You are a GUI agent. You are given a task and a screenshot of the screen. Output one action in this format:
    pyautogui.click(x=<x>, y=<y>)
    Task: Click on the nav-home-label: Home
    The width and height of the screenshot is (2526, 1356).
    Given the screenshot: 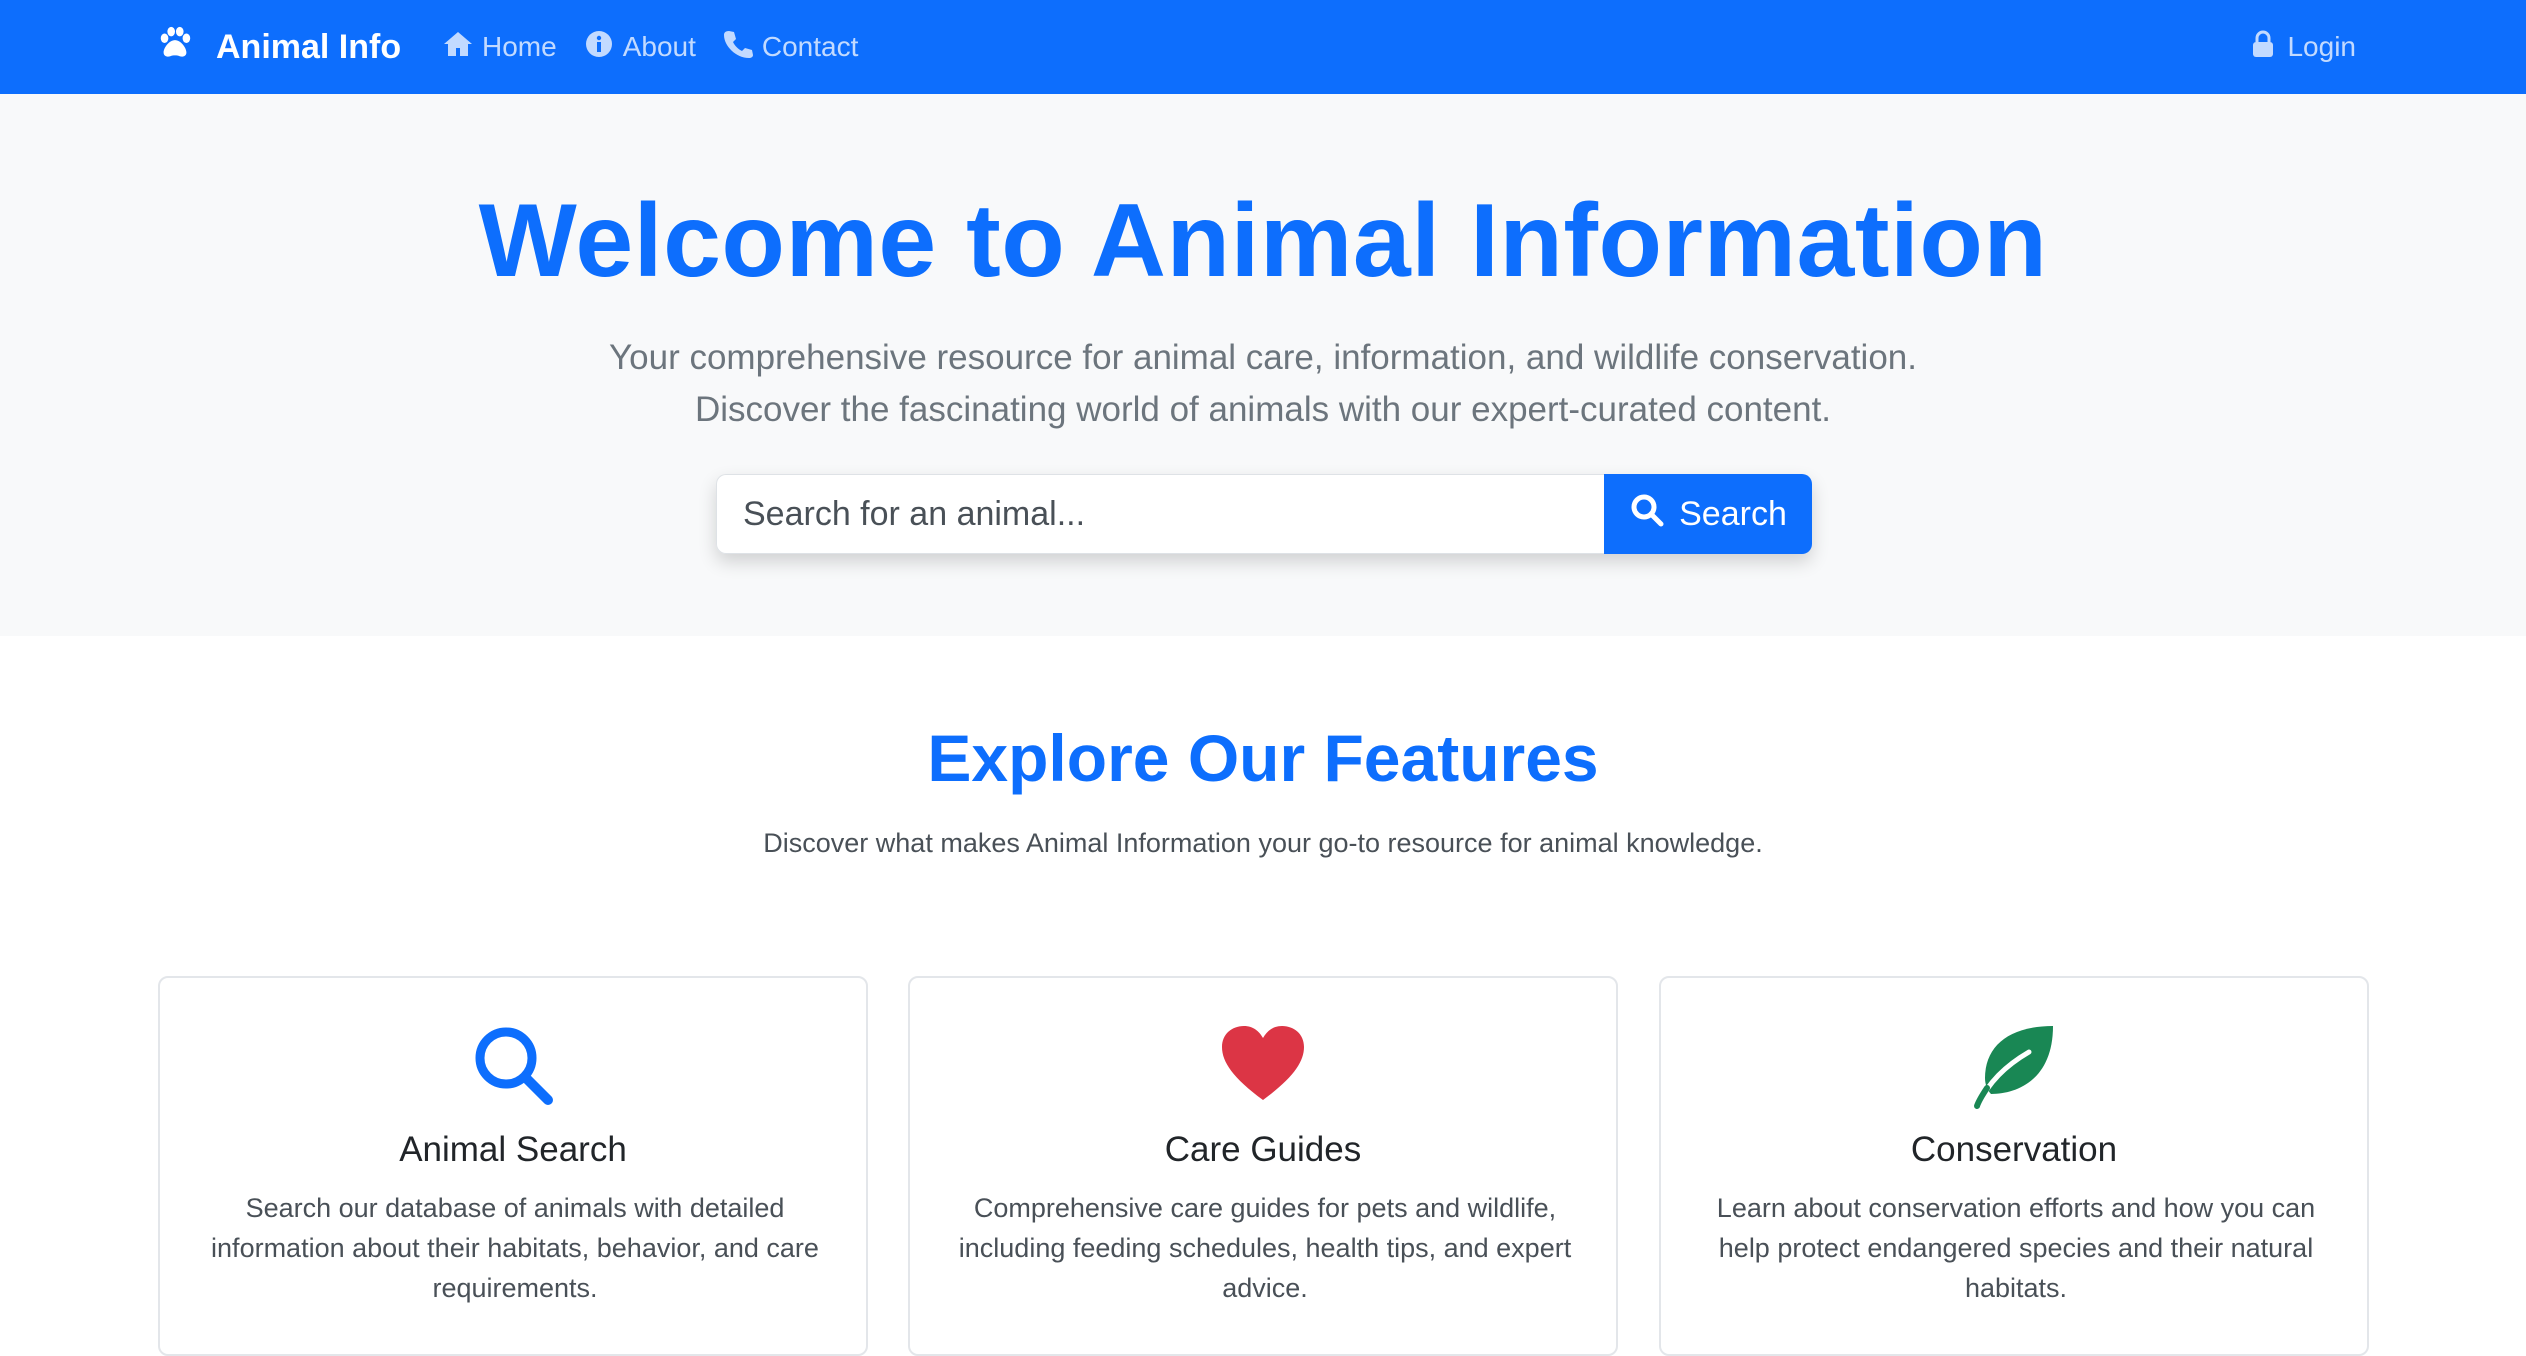 What is the action you would take?
    pyautogui.click(x=519, y=46)
    